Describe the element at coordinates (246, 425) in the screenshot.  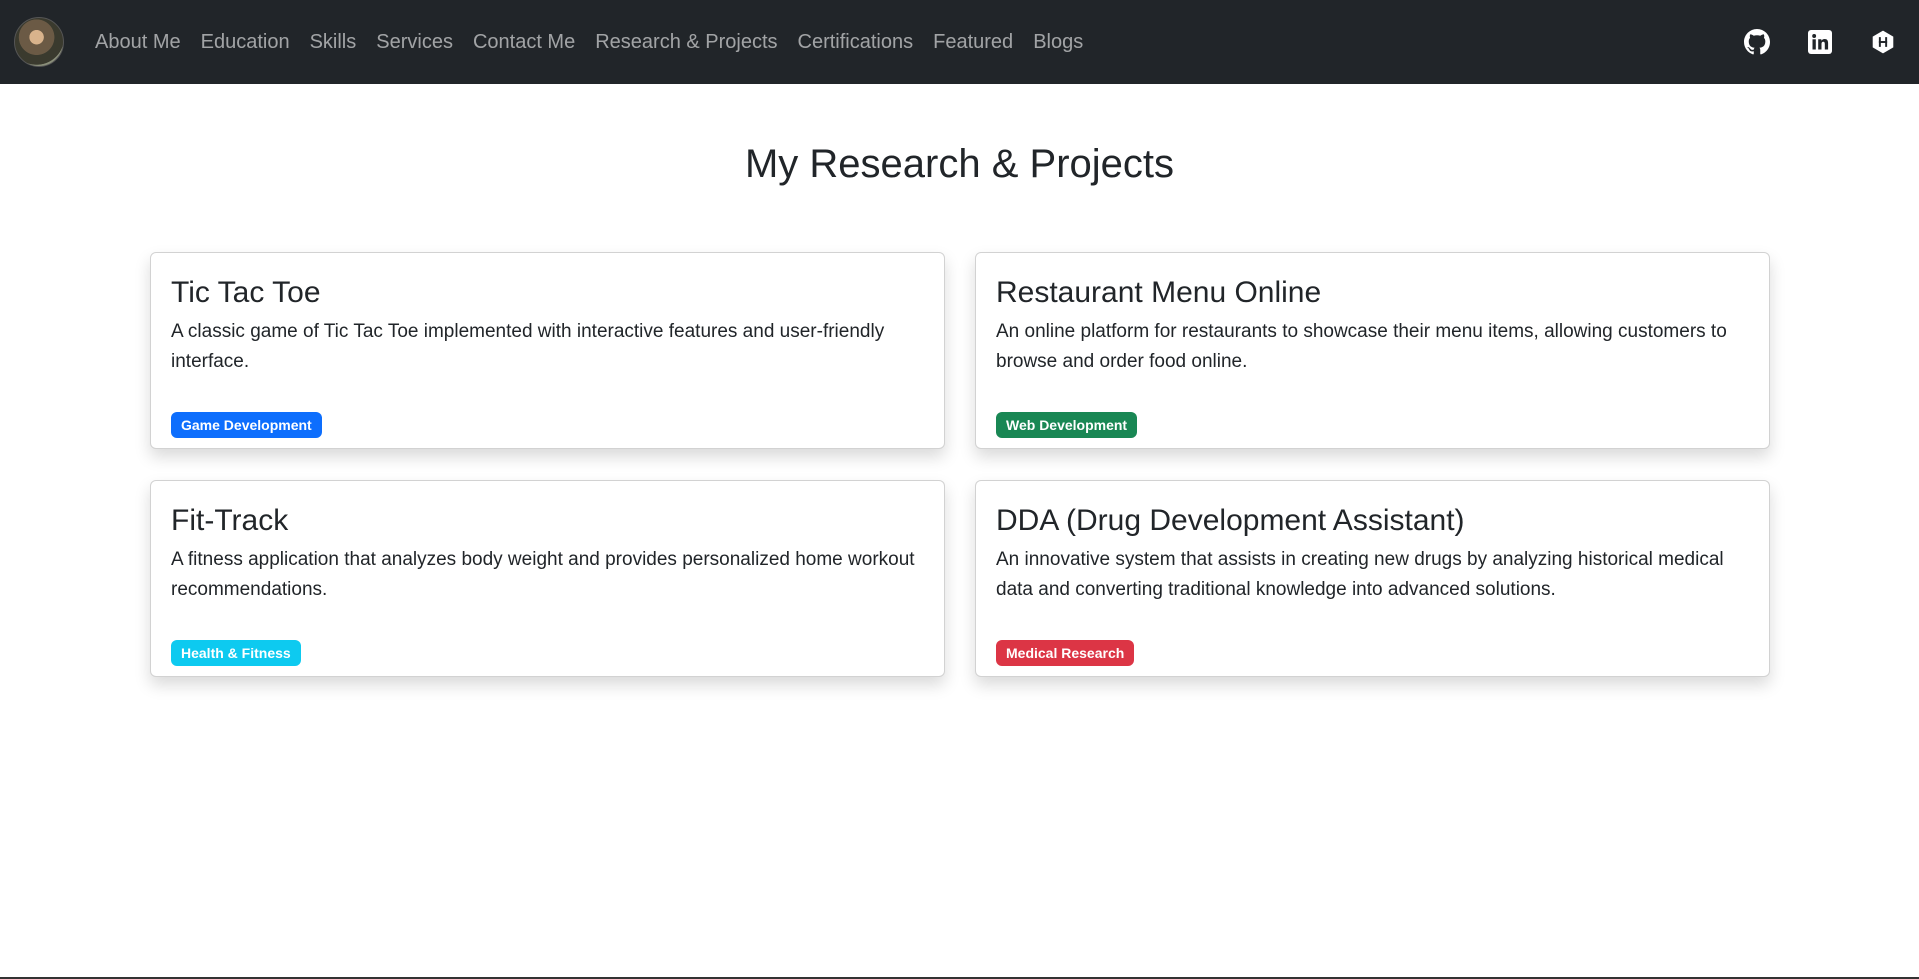
I see `project-tag-badge: Game Development` at that location.